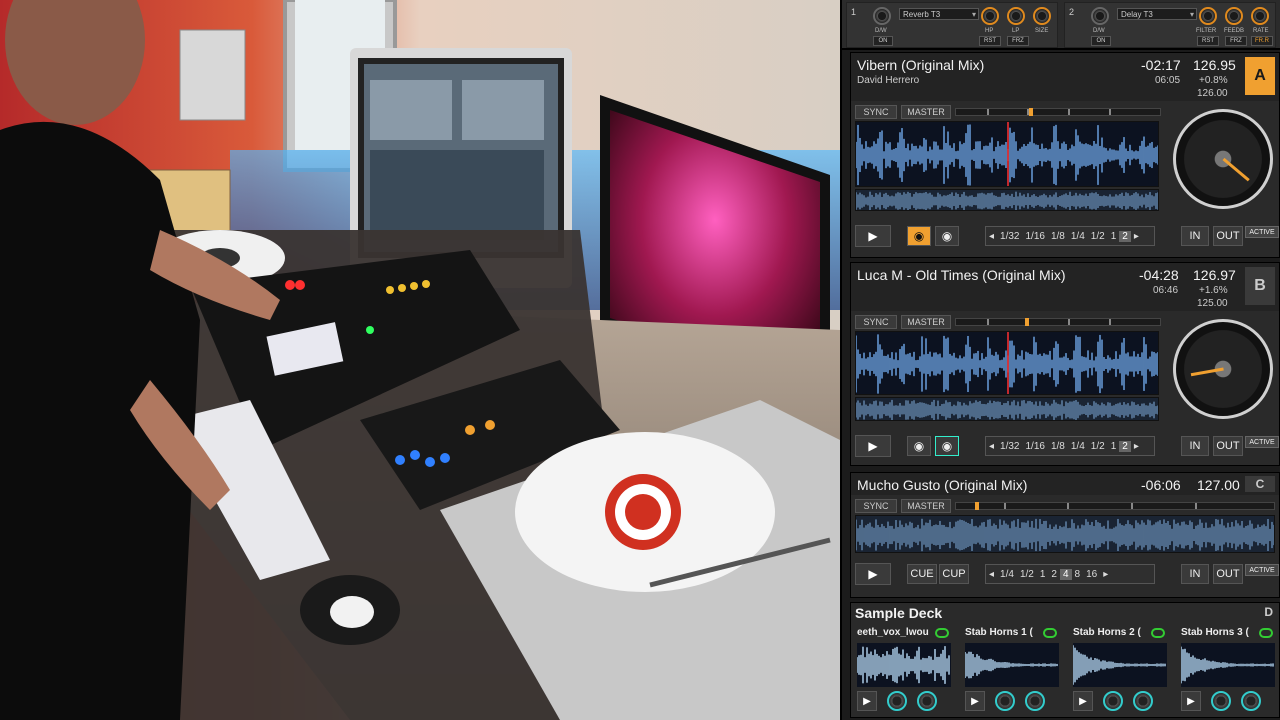  What do you see at coordinates (903, 670) in the screenshot?
I see `sample-slot: eeth_vox_lwou ▶` at bounding box center [903, 670].